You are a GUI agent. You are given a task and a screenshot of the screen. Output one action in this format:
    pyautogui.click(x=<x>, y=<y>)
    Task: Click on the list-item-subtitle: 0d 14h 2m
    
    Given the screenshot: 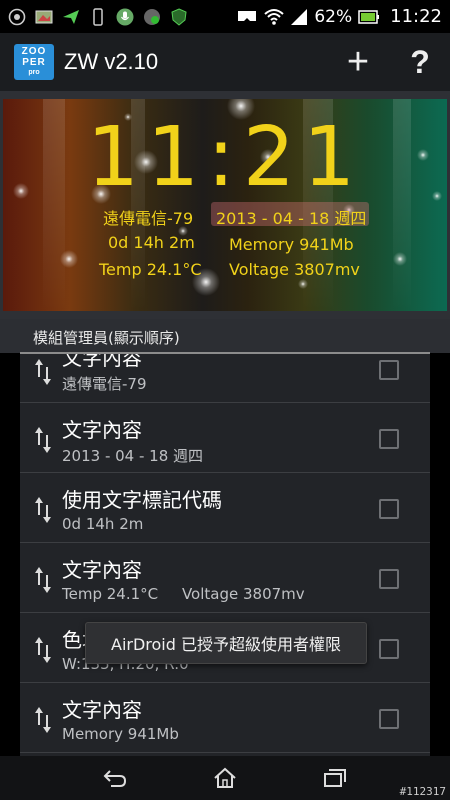 What is the action you would take?
    pyautogui.click(x=103, y=524)
    